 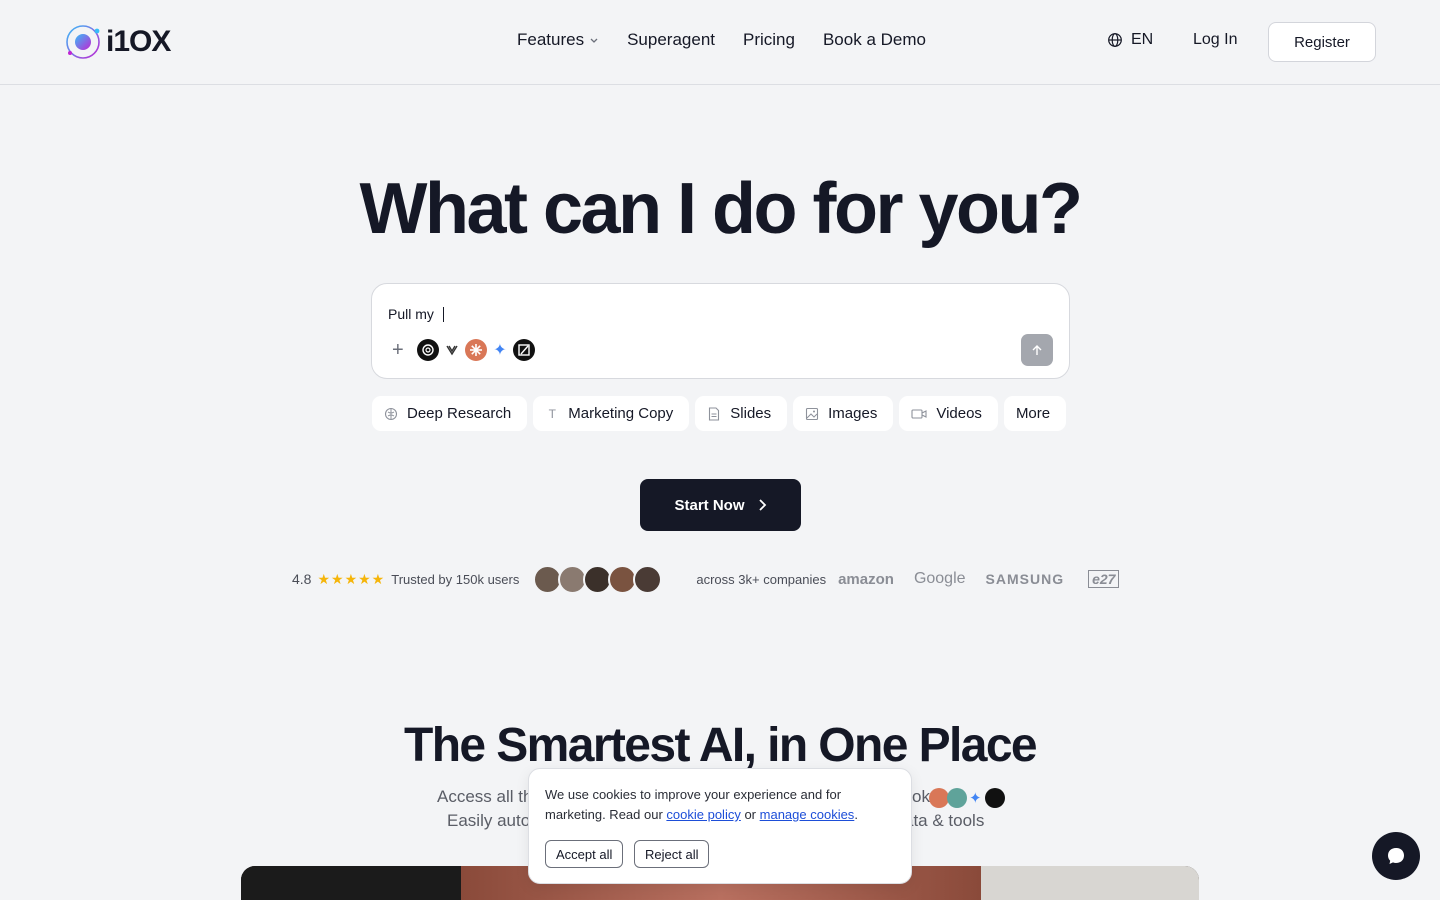 What do you see at coordinates (1130, 40) in the screenshot?
I see `language-selector: EN` at bounding box center [1130, 40].